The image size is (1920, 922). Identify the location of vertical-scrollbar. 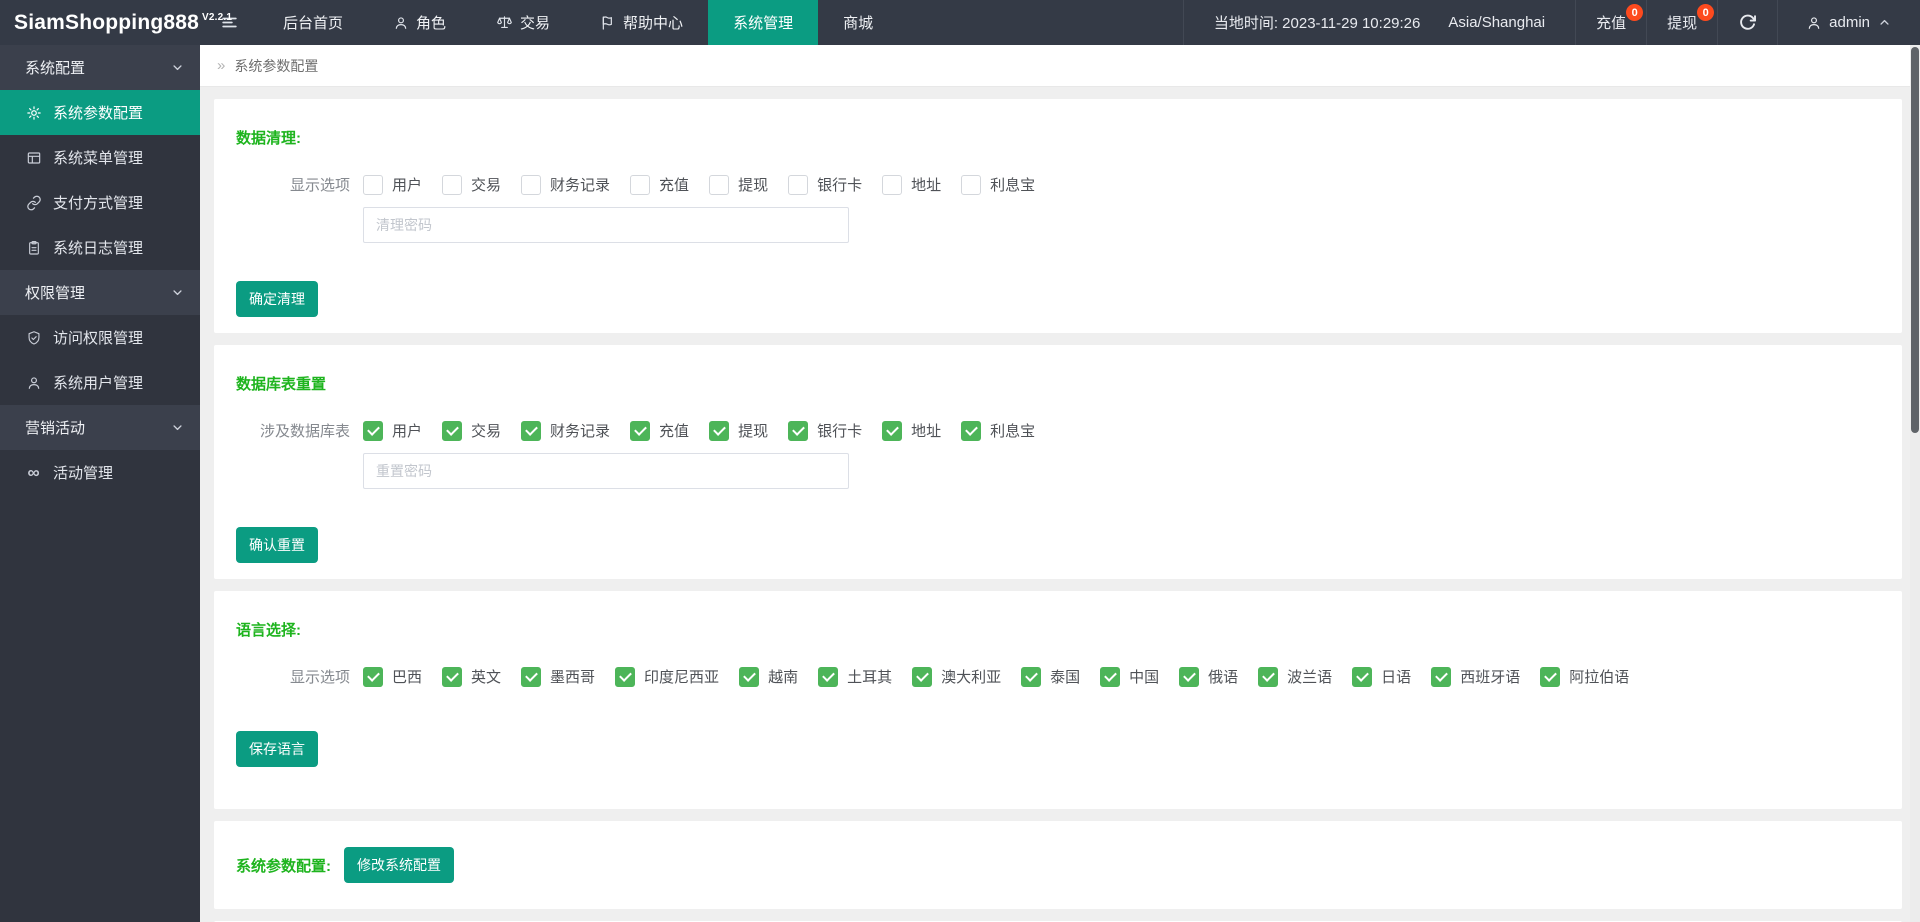
(1915, 483).